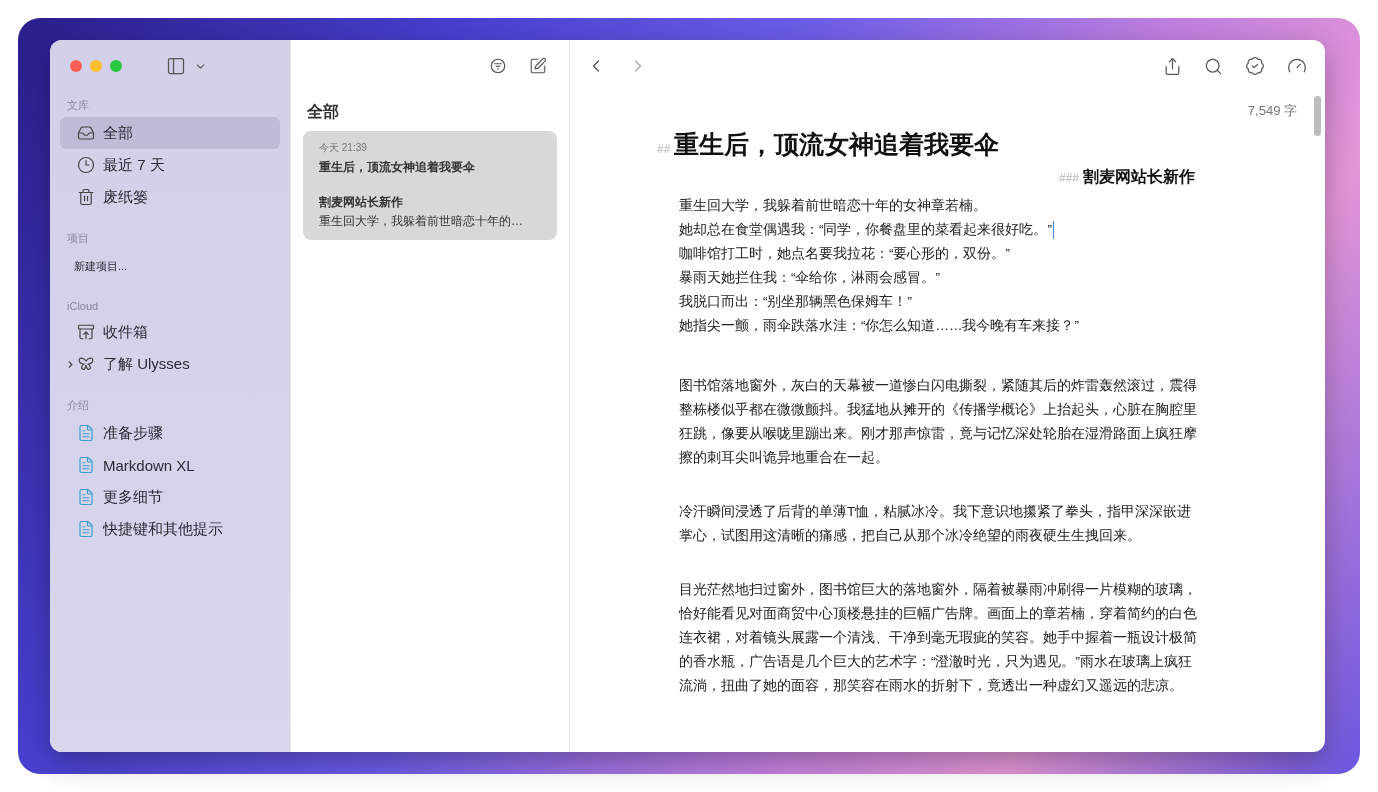 Image resolution: width=1378 pixels, height=792 pixels. I want to click on section-label: 介绍, so click(78, 405).